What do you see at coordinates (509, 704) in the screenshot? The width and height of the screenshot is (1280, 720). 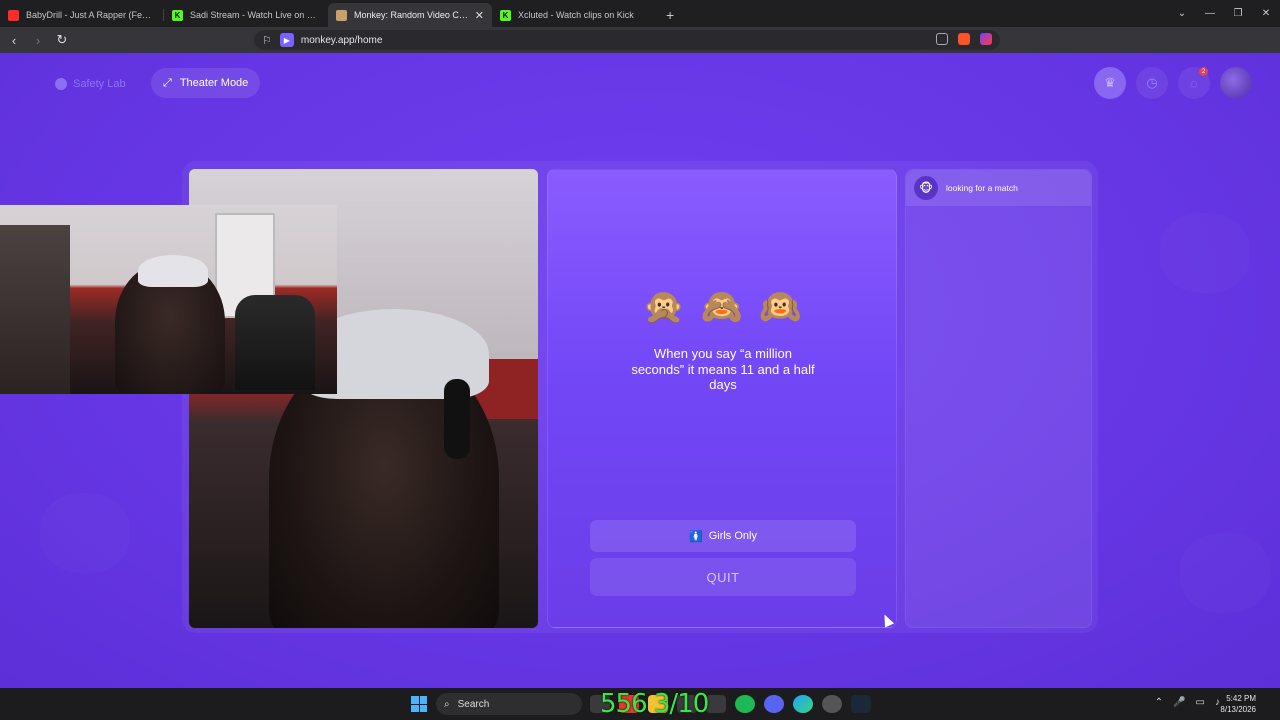 I see `taskbar-search: ⌕ Search` at bounding box center [509, 704].